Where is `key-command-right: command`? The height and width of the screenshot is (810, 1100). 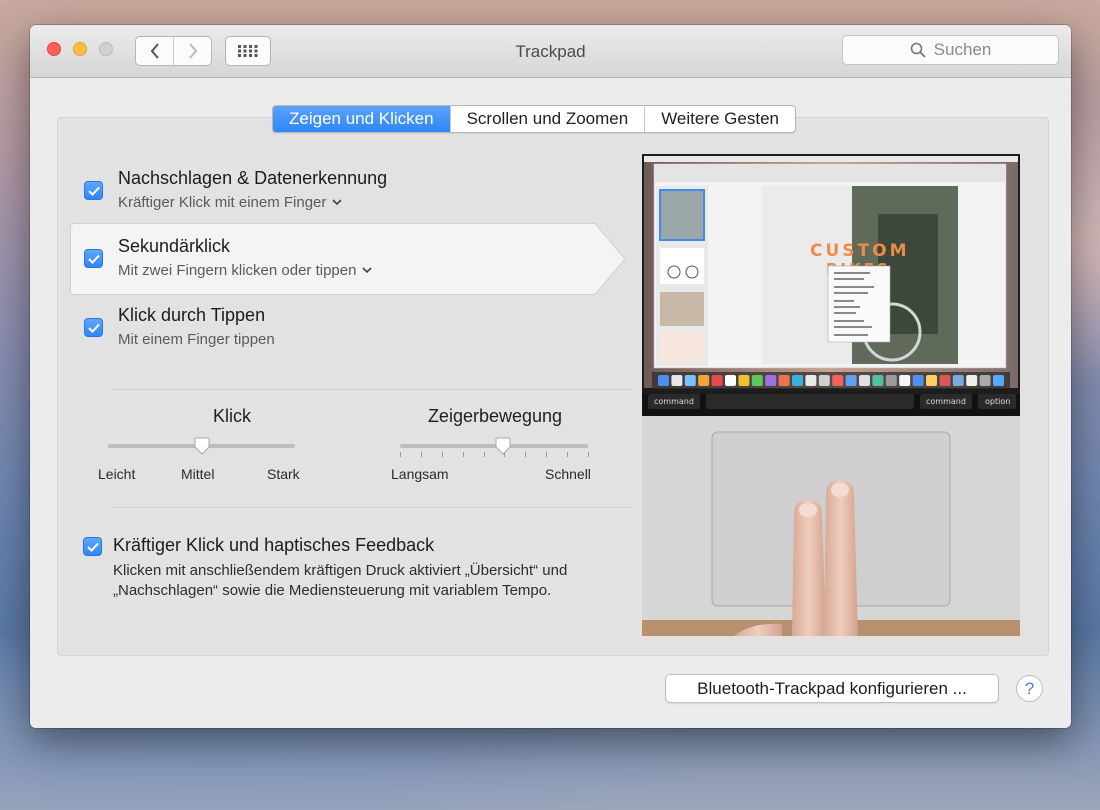
key-command-right: command is located at coordinates (946, 401).